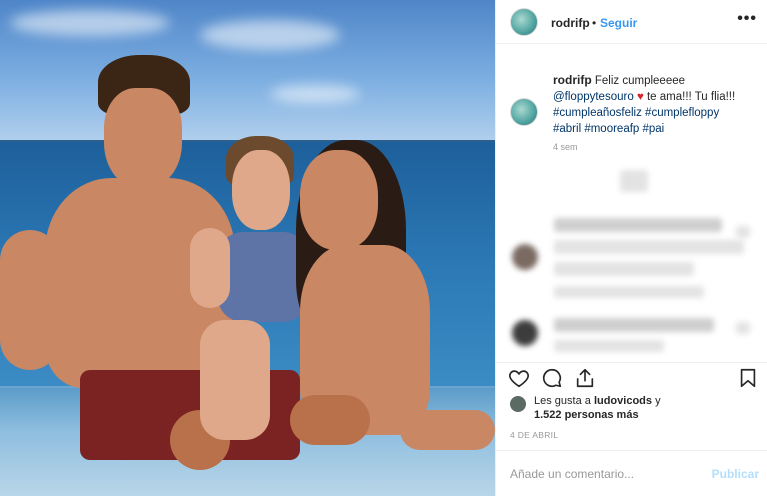 The height and width of the screenshot is (496, 767). What do you see at coordinates (330, 420) in the screenshot?
I see `woman-knee` at bounding box center [330, 420].